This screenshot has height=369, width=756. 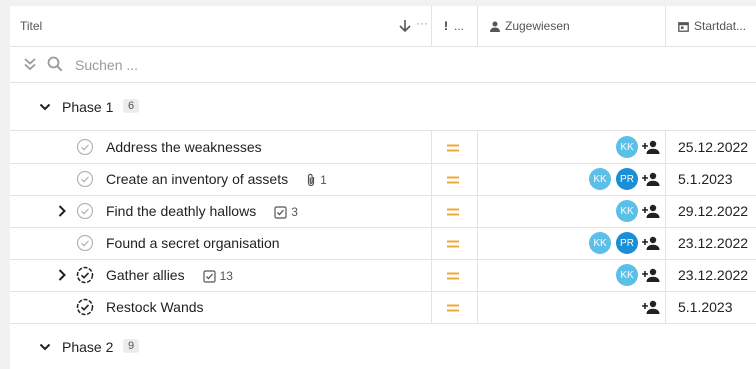 I want to click on start-date: 29.12.2022, so click(x=713, y=211).